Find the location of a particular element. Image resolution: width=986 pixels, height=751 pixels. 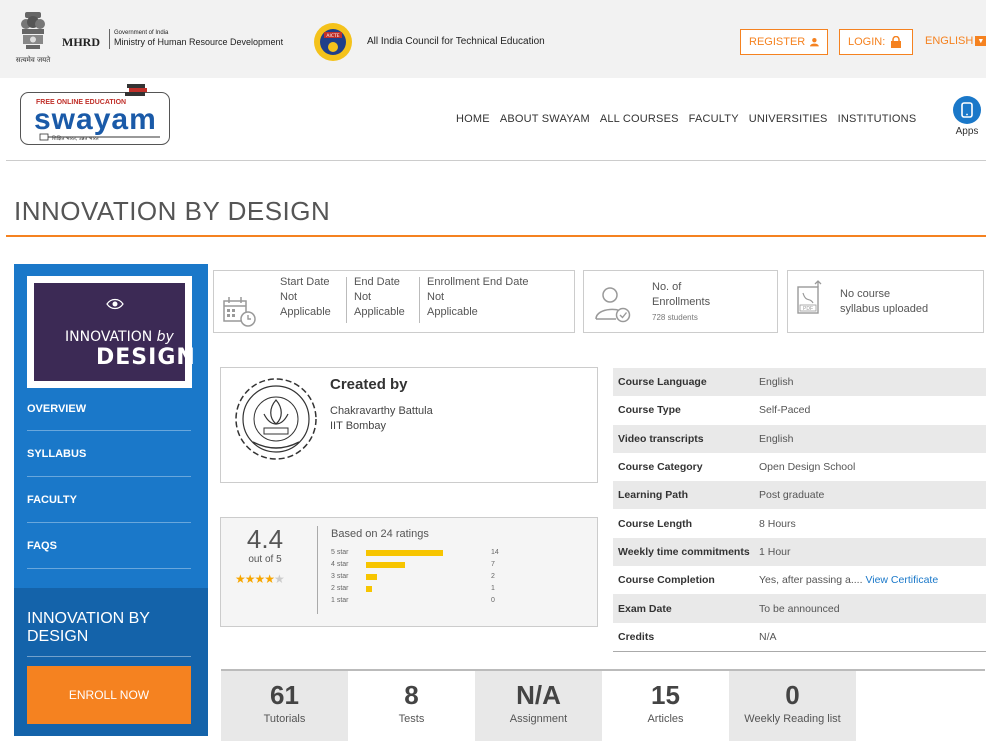

rating-row: 4 star 7 is located at coordinates (431, 566).